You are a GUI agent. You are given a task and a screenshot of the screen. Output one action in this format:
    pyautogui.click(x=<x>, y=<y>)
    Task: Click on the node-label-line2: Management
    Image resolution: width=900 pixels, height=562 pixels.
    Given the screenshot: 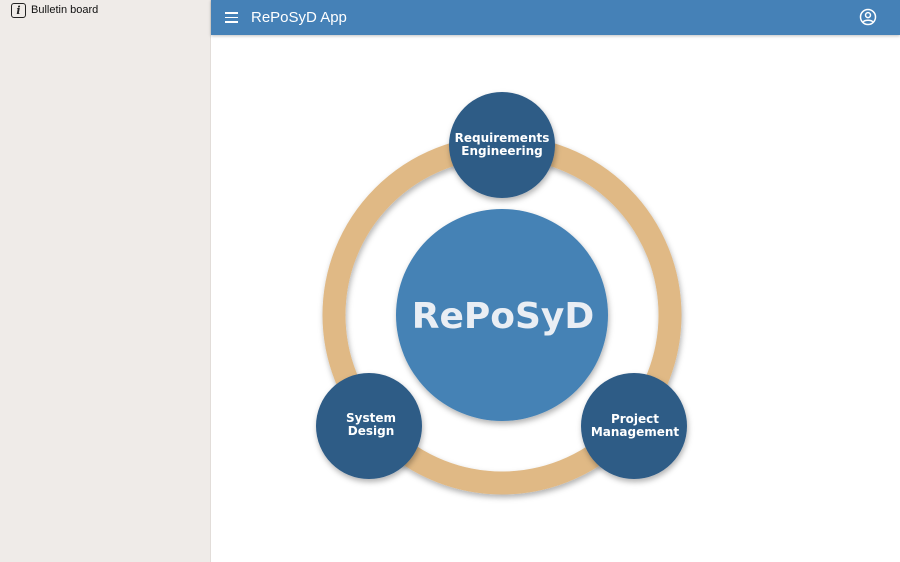 What is the action you would take?
    pyautogui.click(x=635, y=432)
    